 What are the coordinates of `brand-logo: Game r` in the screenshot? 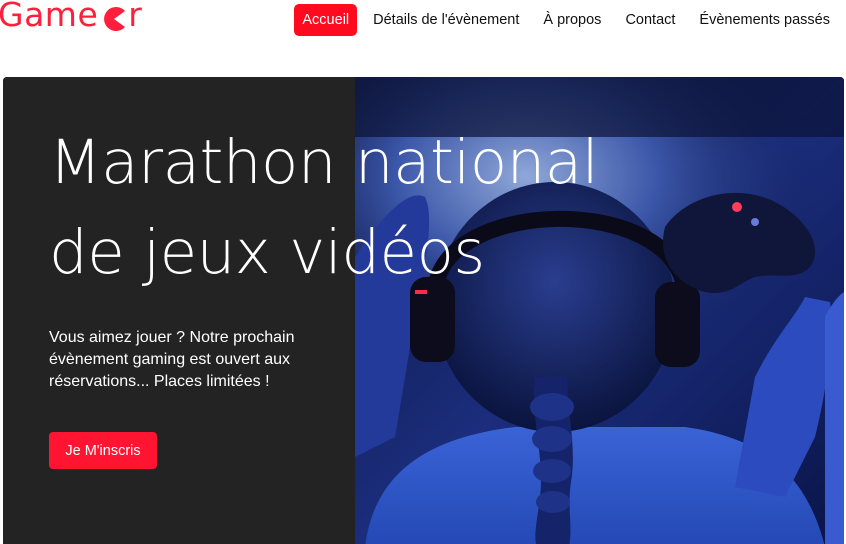 It's located at (71, 17).